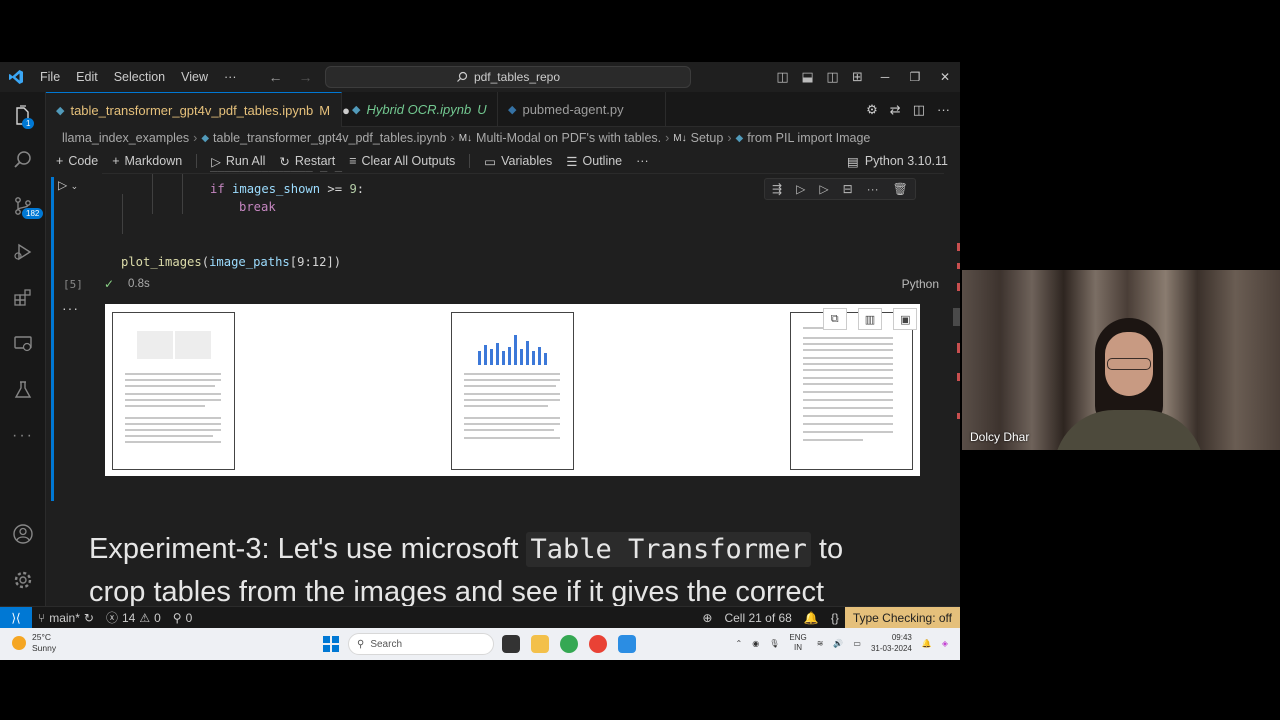 The width and height of the screenshot is (1280, 720). I want to click on breadcrumb-section: Multi-Modal on PDF's with tables., so click(568, 138).